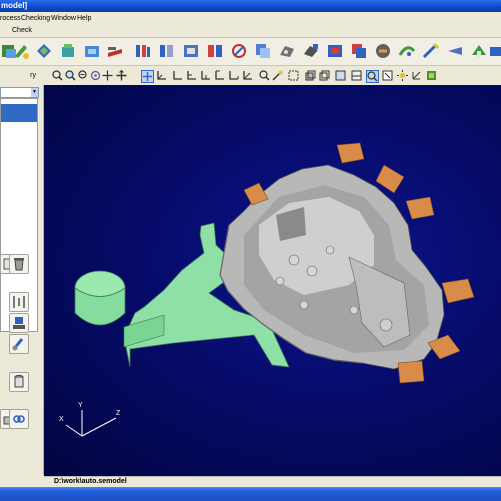  What do you see at coordinates (264, 75) in the screenshot?
I see `measure-icon` at bounding box center [264, 75].